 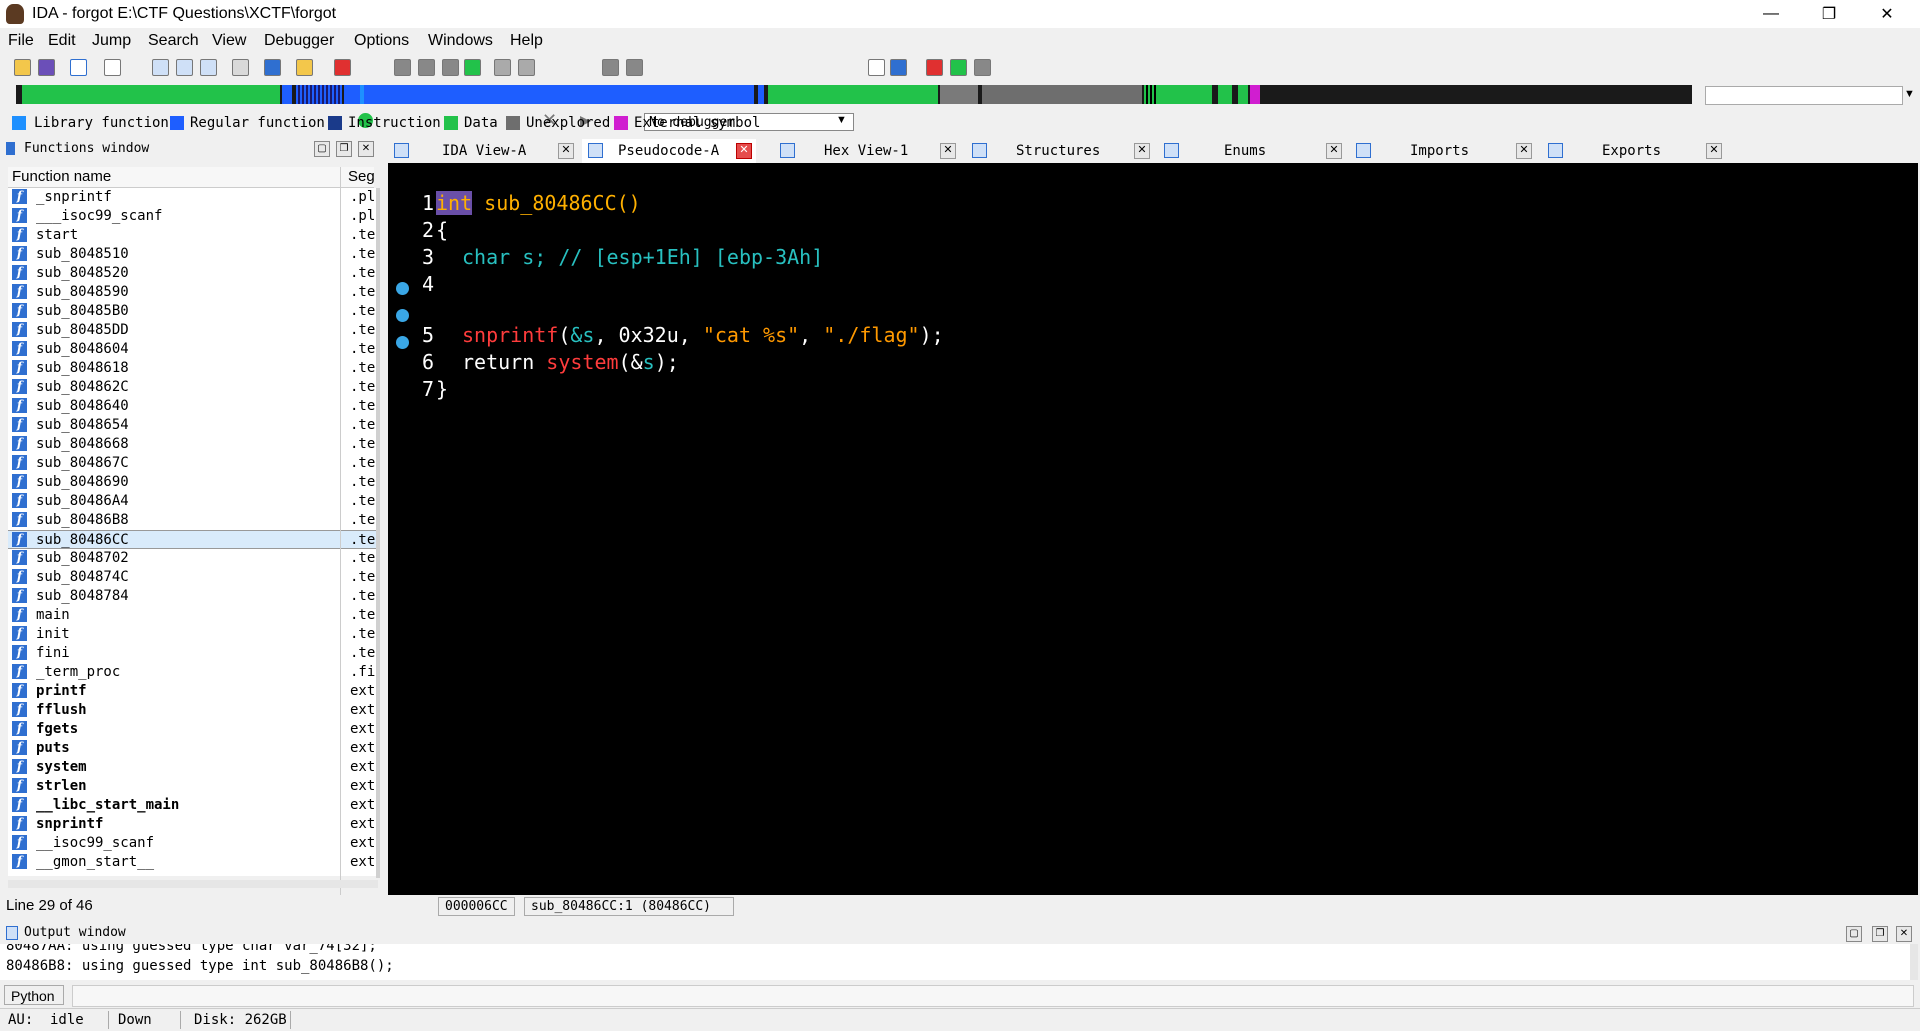 What do you see at coordinates (192, 843) in the screenshot?
I see `function-row: f __isoc99_scanf ext` at bounding box center [192, 843].